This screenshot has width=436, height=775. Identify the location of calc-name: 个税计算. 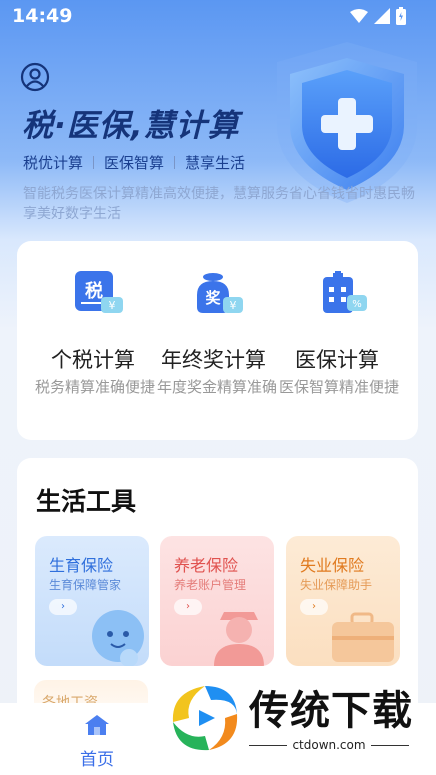
(93, 360).